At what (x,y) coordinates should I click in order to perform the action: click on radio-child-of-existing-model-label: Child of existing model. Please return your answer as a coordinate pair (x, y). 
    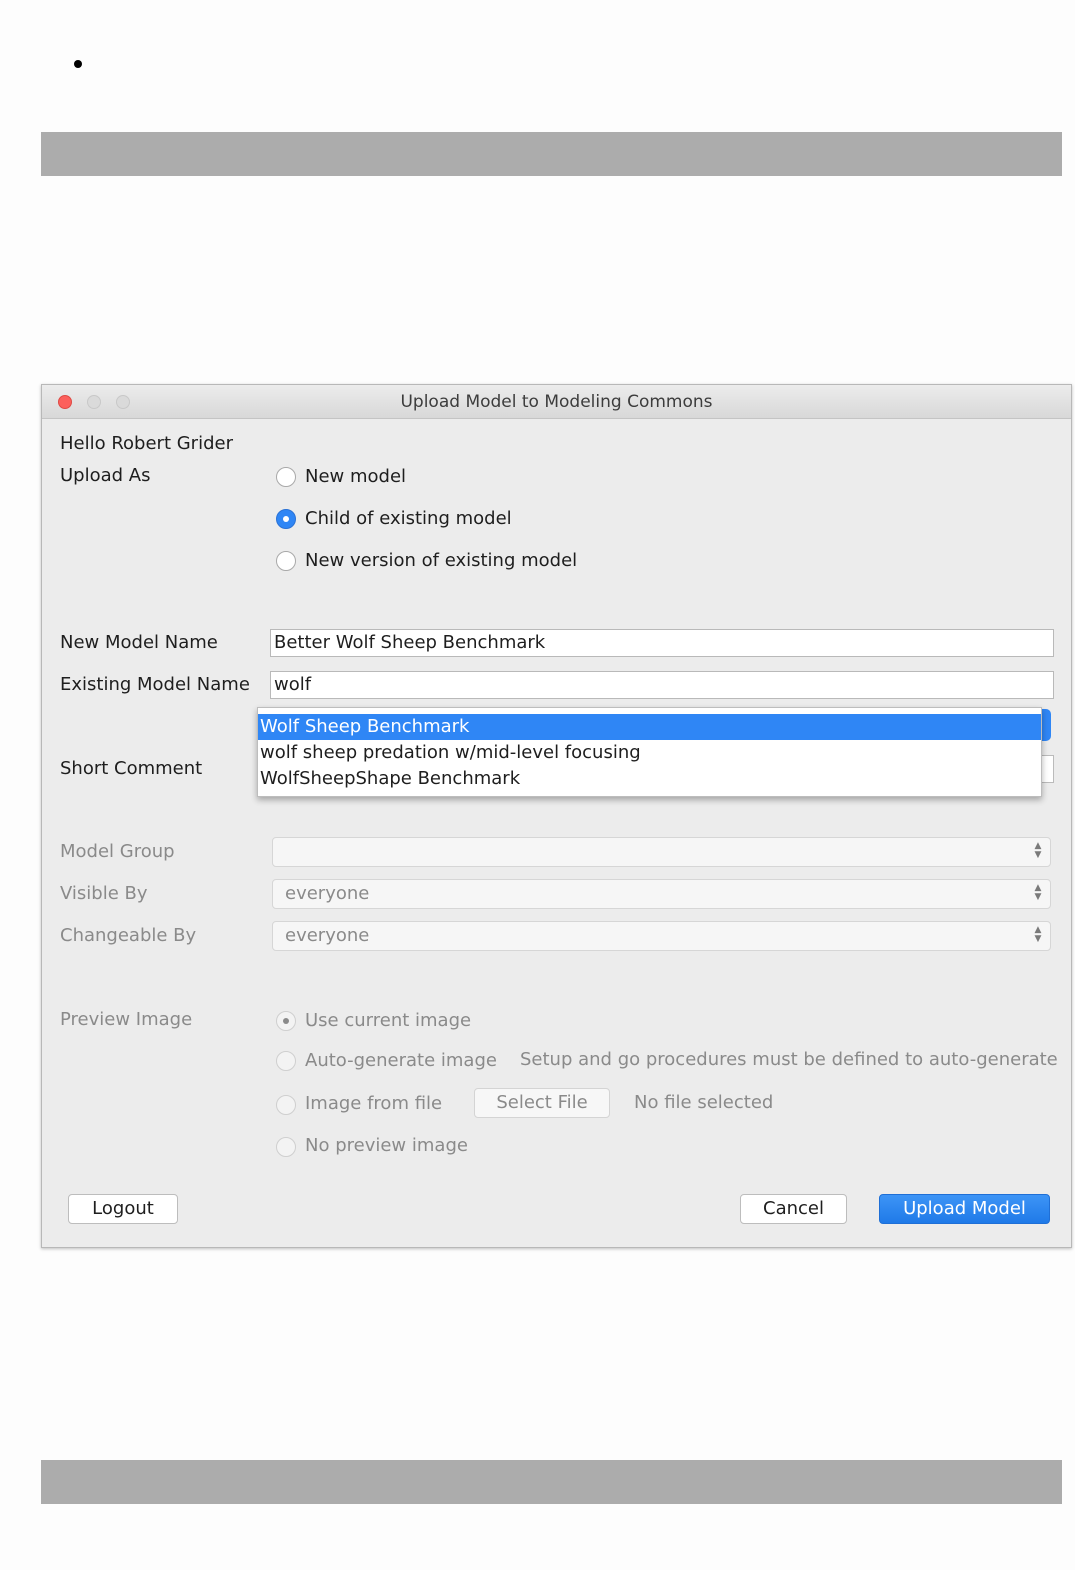
    Looking at the image, I should click on (408, 518).